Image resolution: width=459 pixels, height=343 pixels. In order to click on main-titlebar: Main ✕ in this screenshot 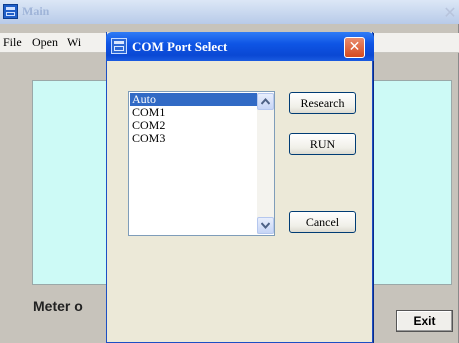, I will do `click(229, 12)`.